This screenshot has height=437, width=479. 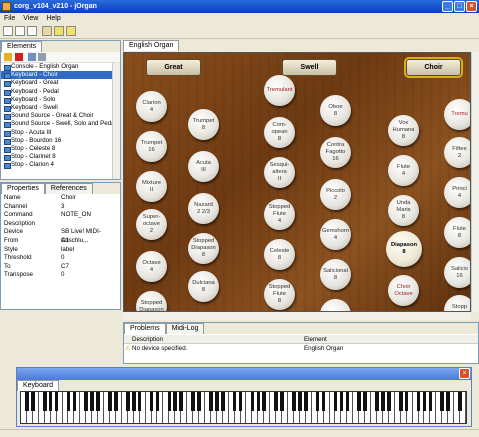 What do you see at coordinates (68, 188) in the screenshot?
I see `tab-references: References` at bounding box center [68, 188].